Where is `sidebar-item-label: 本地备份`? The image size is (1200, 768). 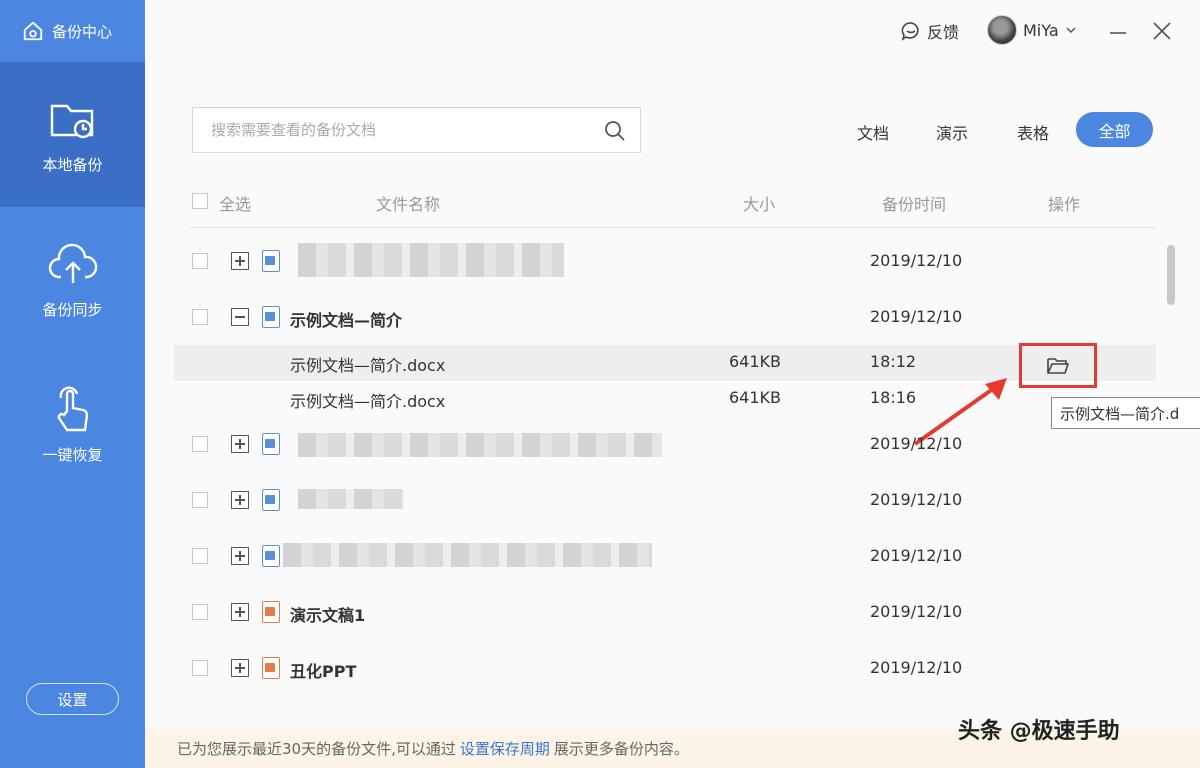
sidebar-item-label: 本地备份 is located at coordinates (72, 165).